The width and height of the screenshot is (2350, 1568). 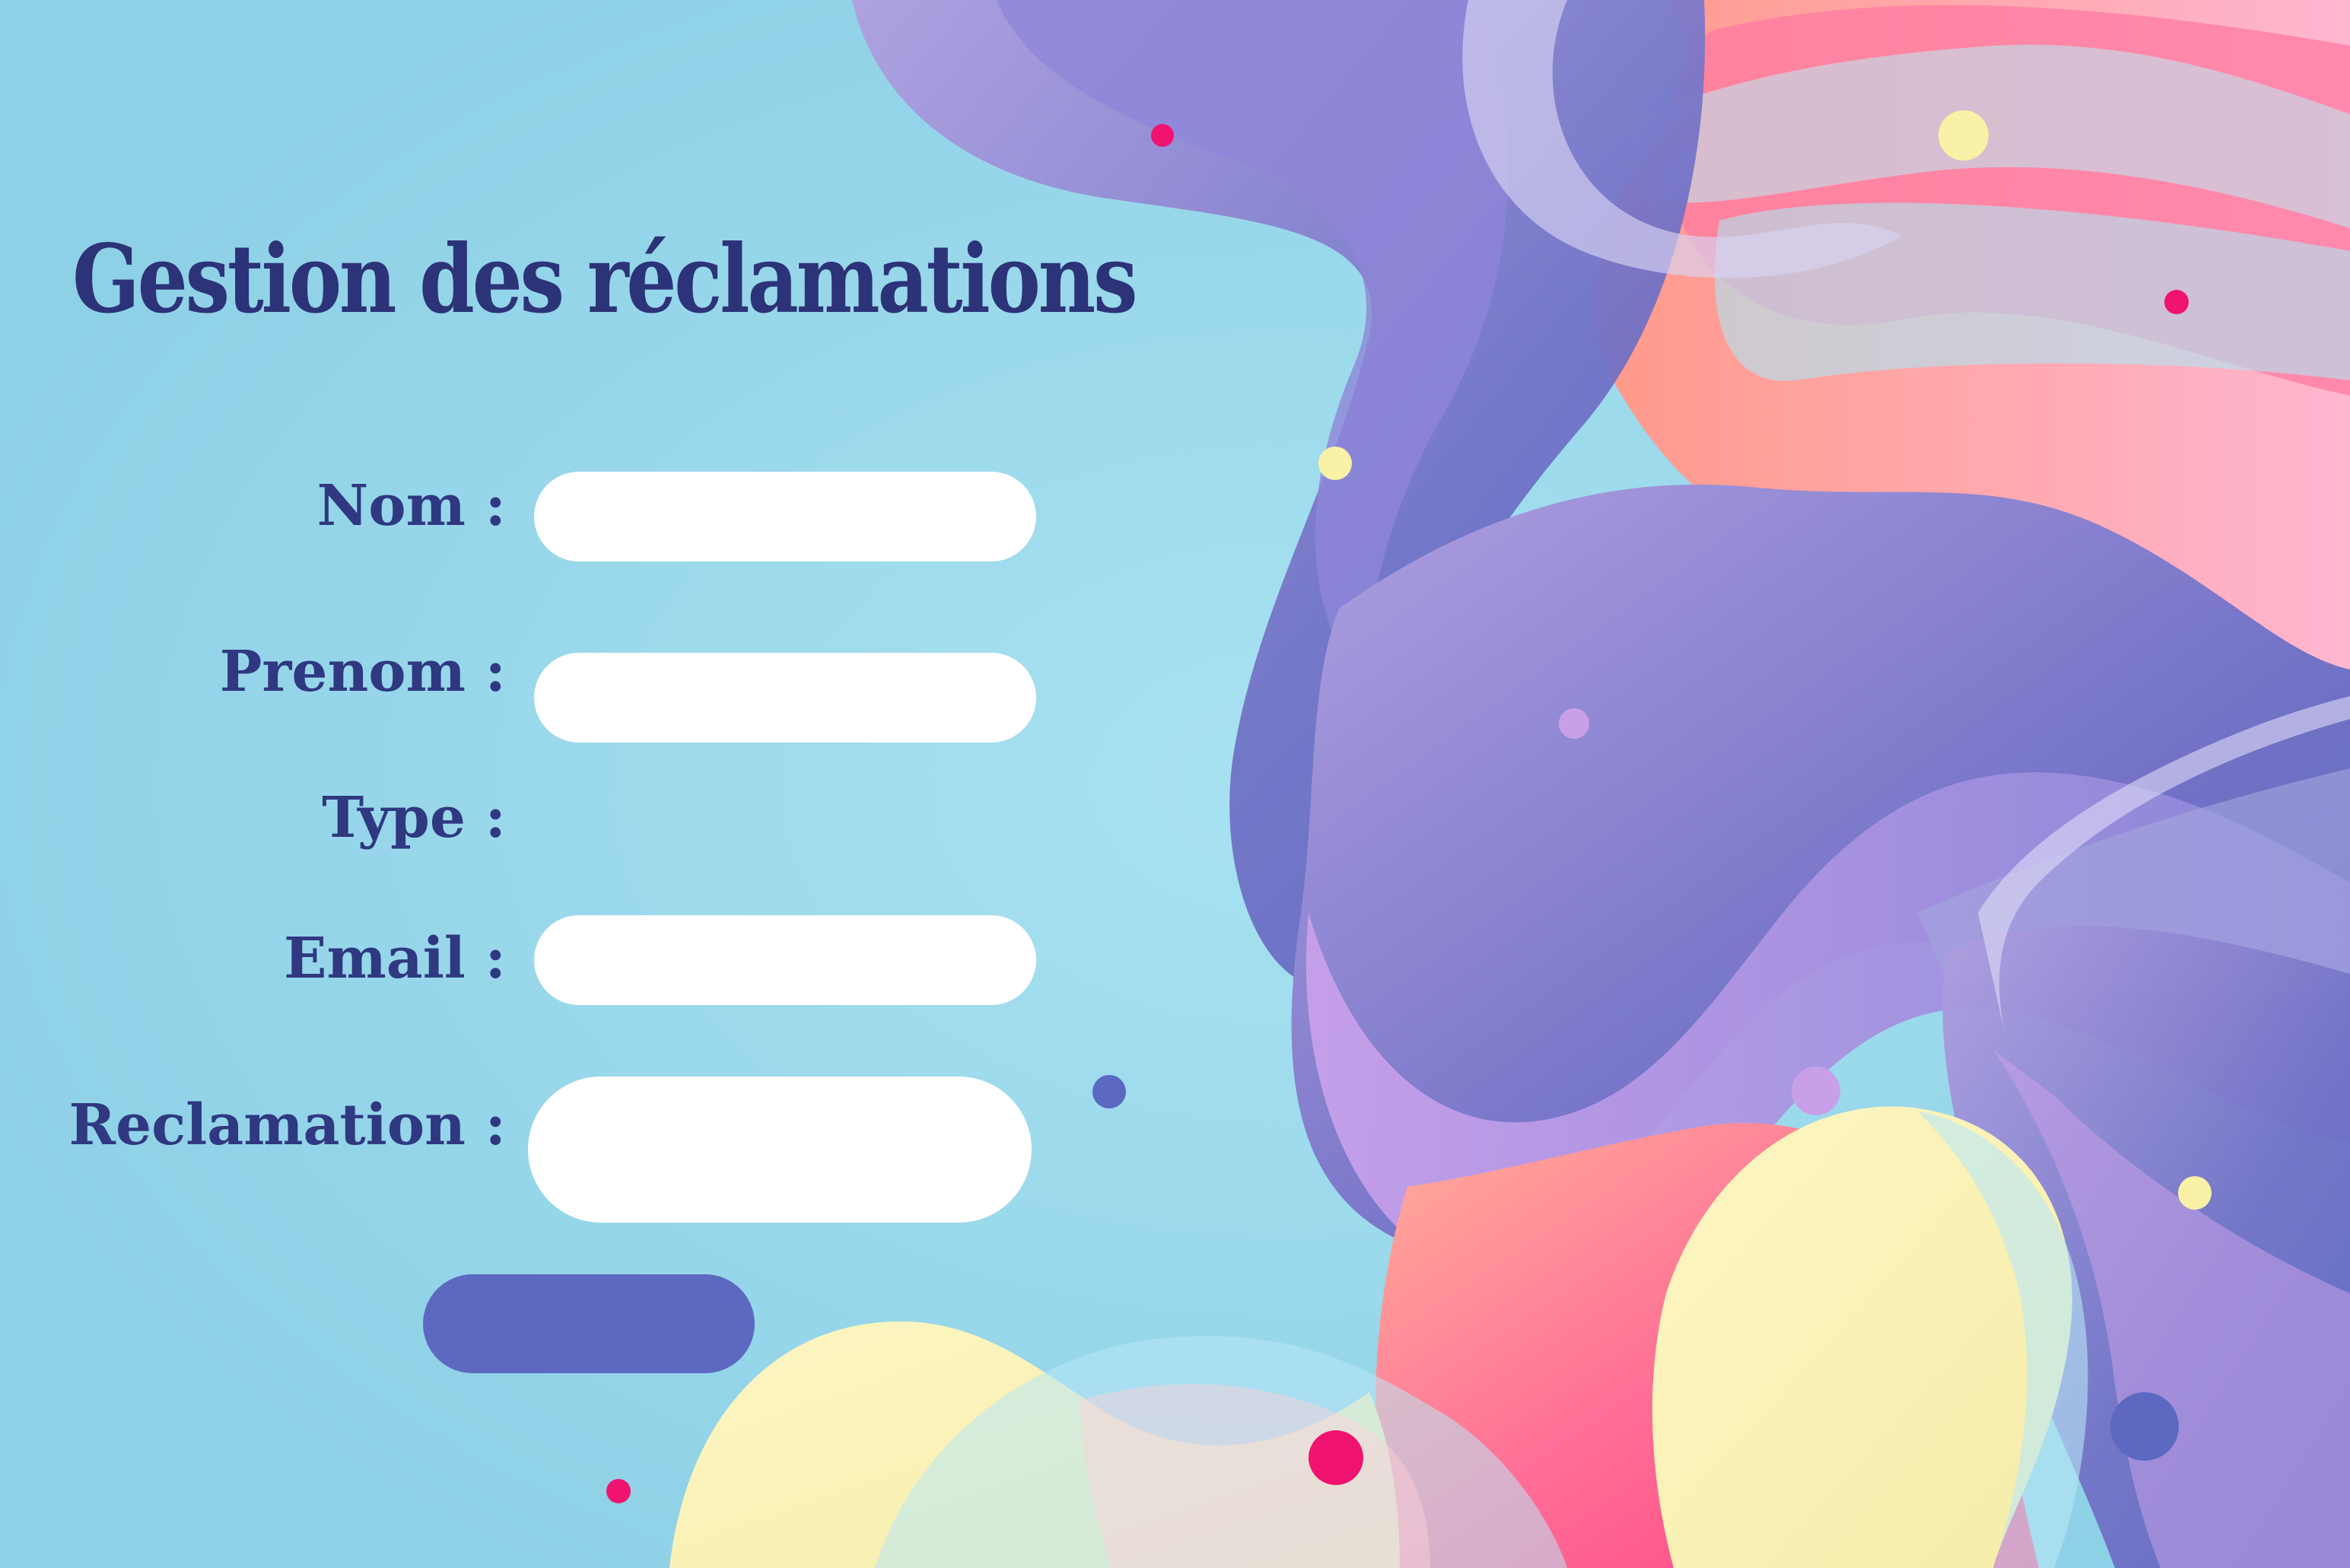 What do you see at coordinates (395, 958) in the screenshot?
I see `email-label: Email :` at bounding box center [395, 958].